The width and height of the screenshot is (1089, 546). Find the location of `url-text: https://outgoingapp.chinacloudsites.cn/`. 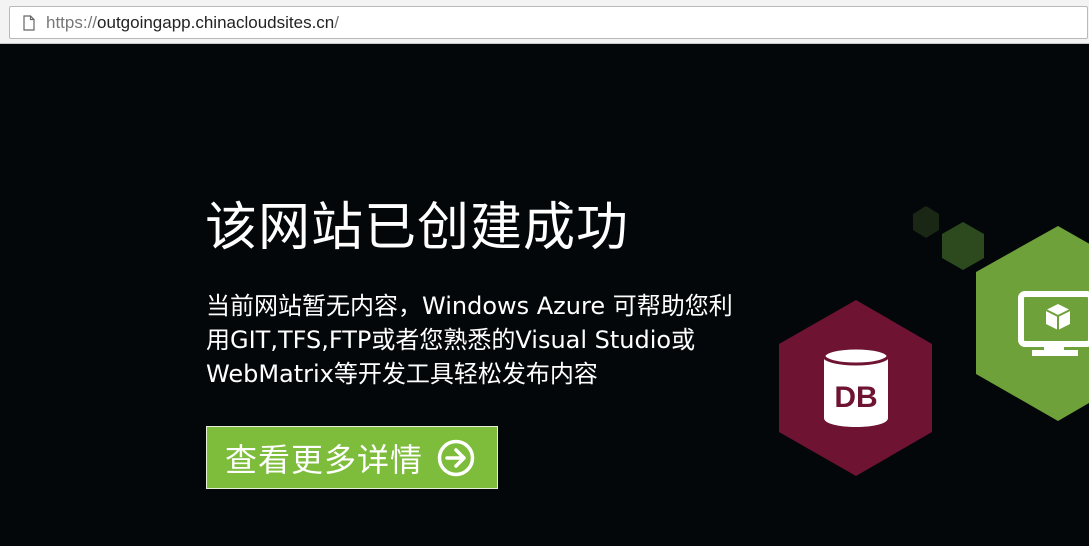

url-text: https://outgoingapp.chinacloudsites.cn/ is located at coordinates (192, 23).